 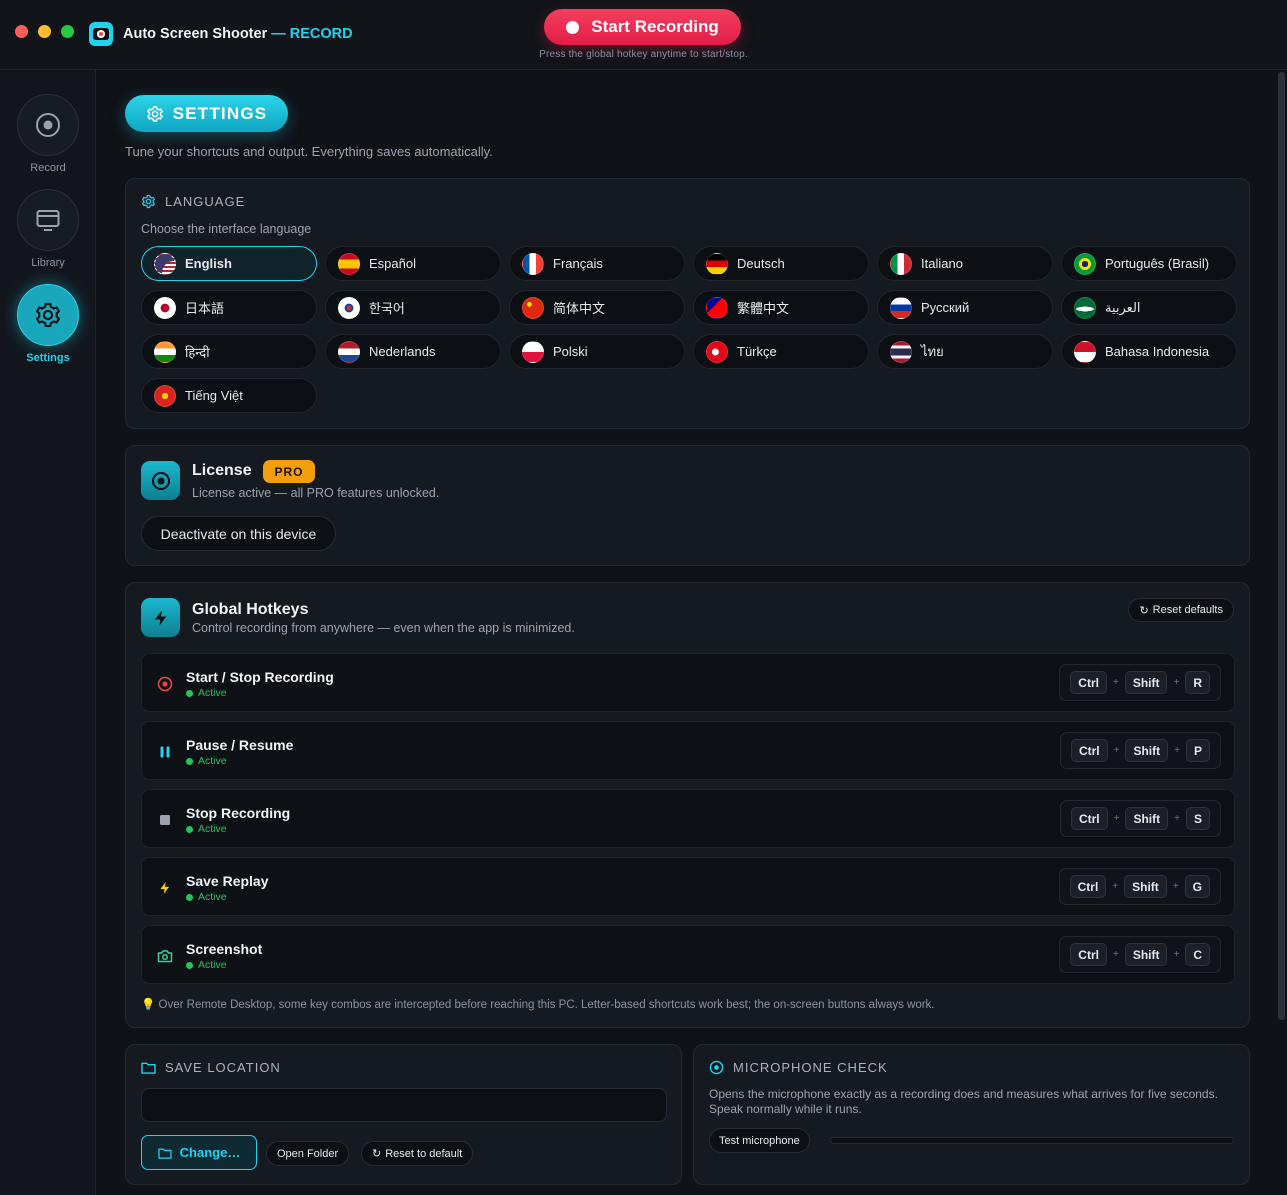 What do you see at coordinates (101, 34) in the screenshot?
I see `app-camera-icon` at bounding box center [101, 34].